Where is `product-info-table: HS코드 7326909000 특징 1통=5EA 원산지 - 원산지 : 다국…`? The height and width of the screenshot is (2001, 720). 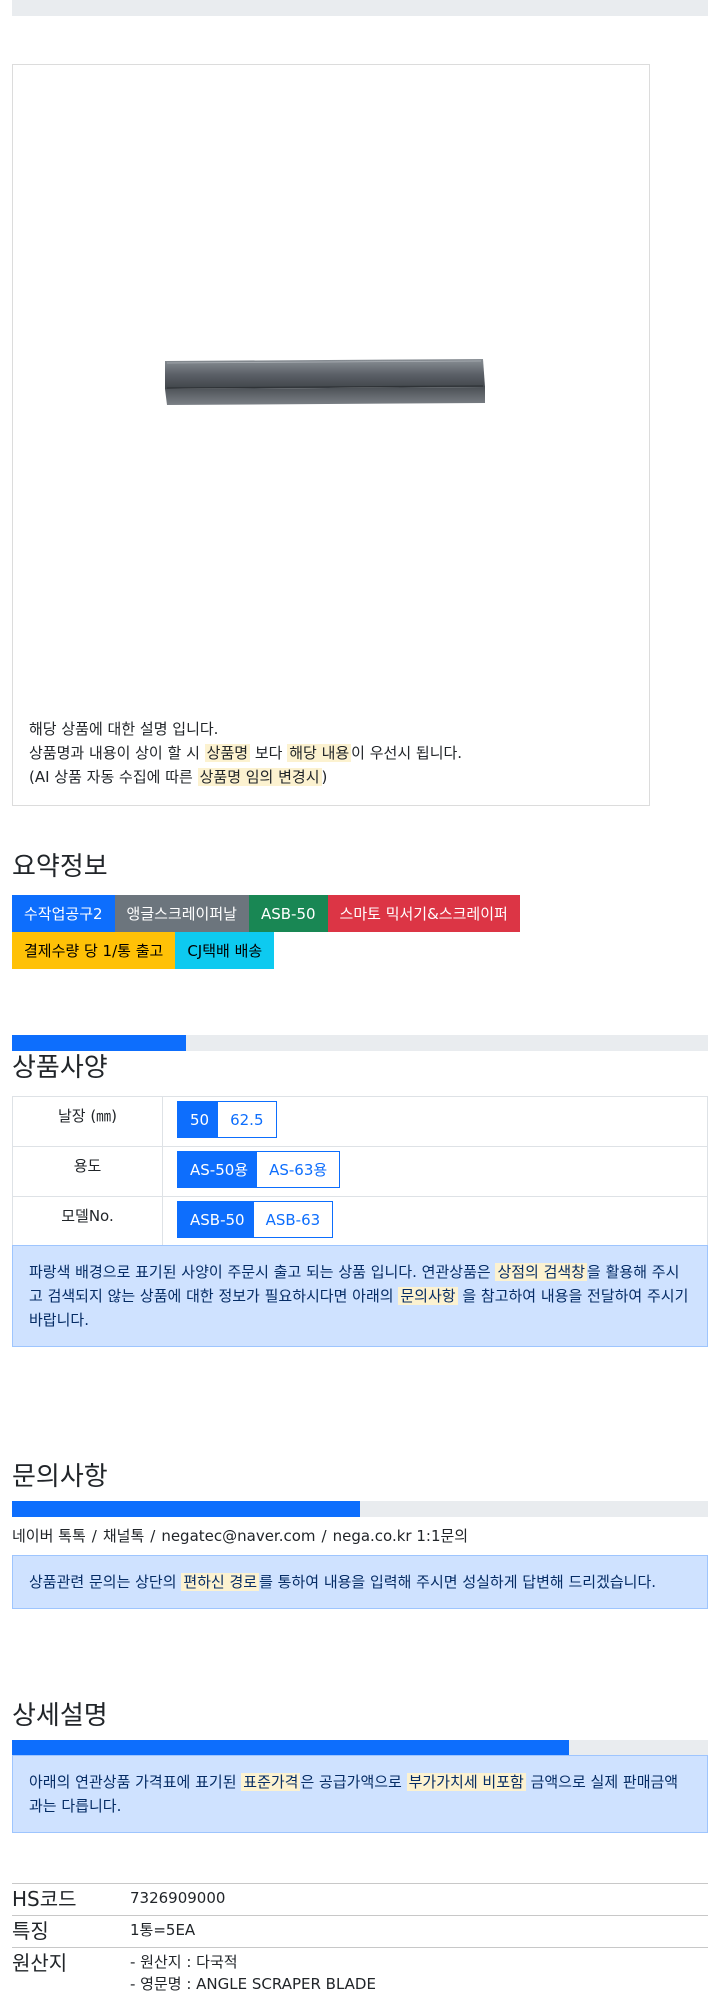
product-info-table: HS코드 7326909000 특징 1통=5EA 원산지 - 원산지 : 다국… is located at coordinates (360, 1940).